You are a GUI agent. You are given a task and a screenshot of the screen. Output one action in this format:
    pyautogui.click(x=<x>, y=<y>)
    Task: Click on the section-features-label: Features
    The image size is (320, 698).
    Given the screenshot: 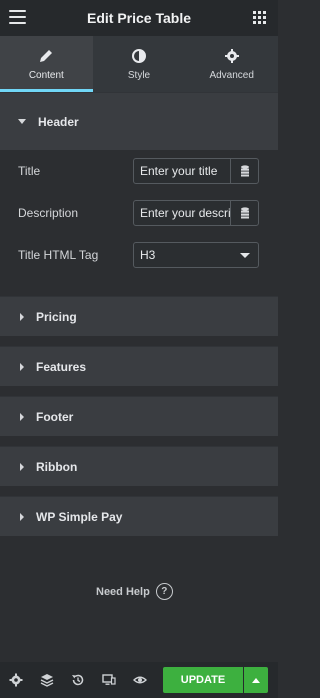 What is the action you would take?
    pyautogui.click(x=61, y=366)
    